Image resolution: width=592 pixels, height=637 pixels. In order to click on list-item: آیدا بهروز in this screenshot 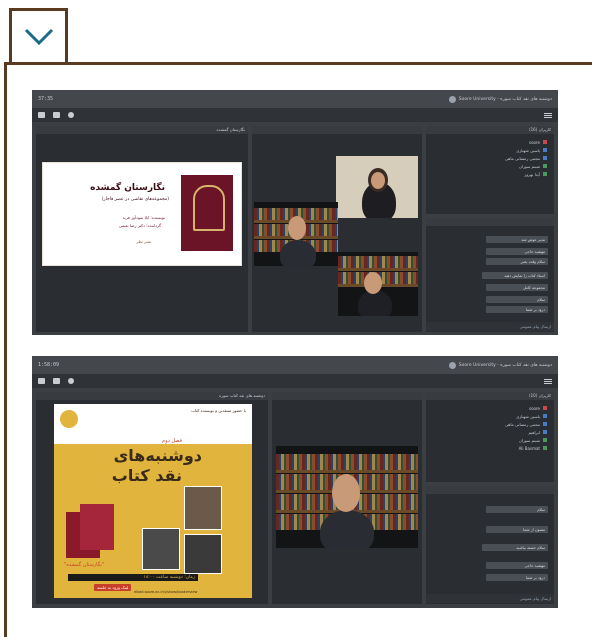, I will do `click(495, 174)`.